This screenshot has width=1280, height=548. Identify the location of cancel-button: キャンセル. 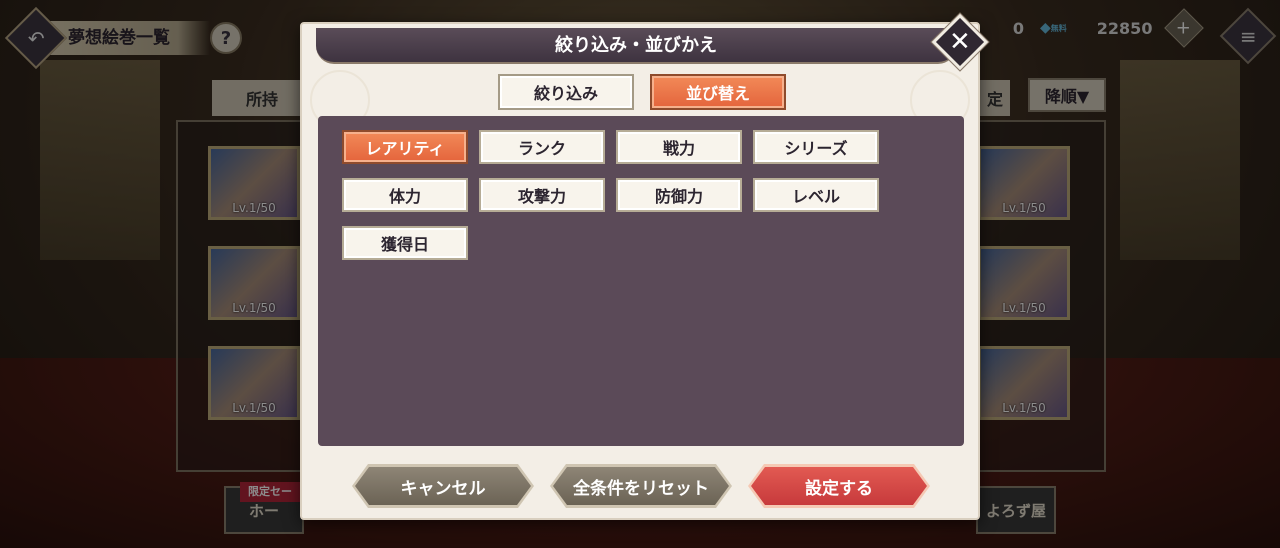
(443, 486).